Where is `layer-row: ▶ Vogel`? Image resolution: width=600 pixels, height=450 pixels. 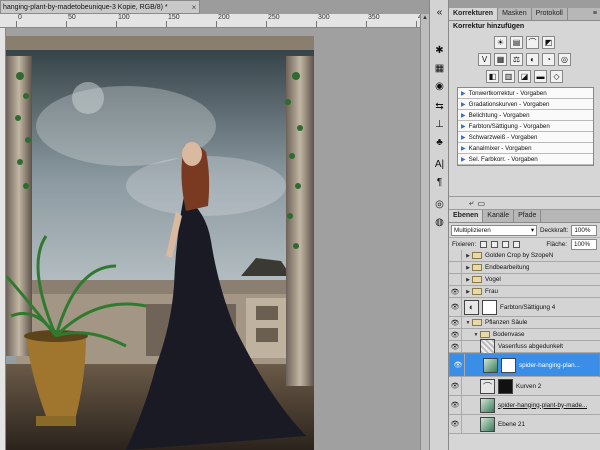 layer-row: ▶ Vogel is located at coordinates (524, 280).